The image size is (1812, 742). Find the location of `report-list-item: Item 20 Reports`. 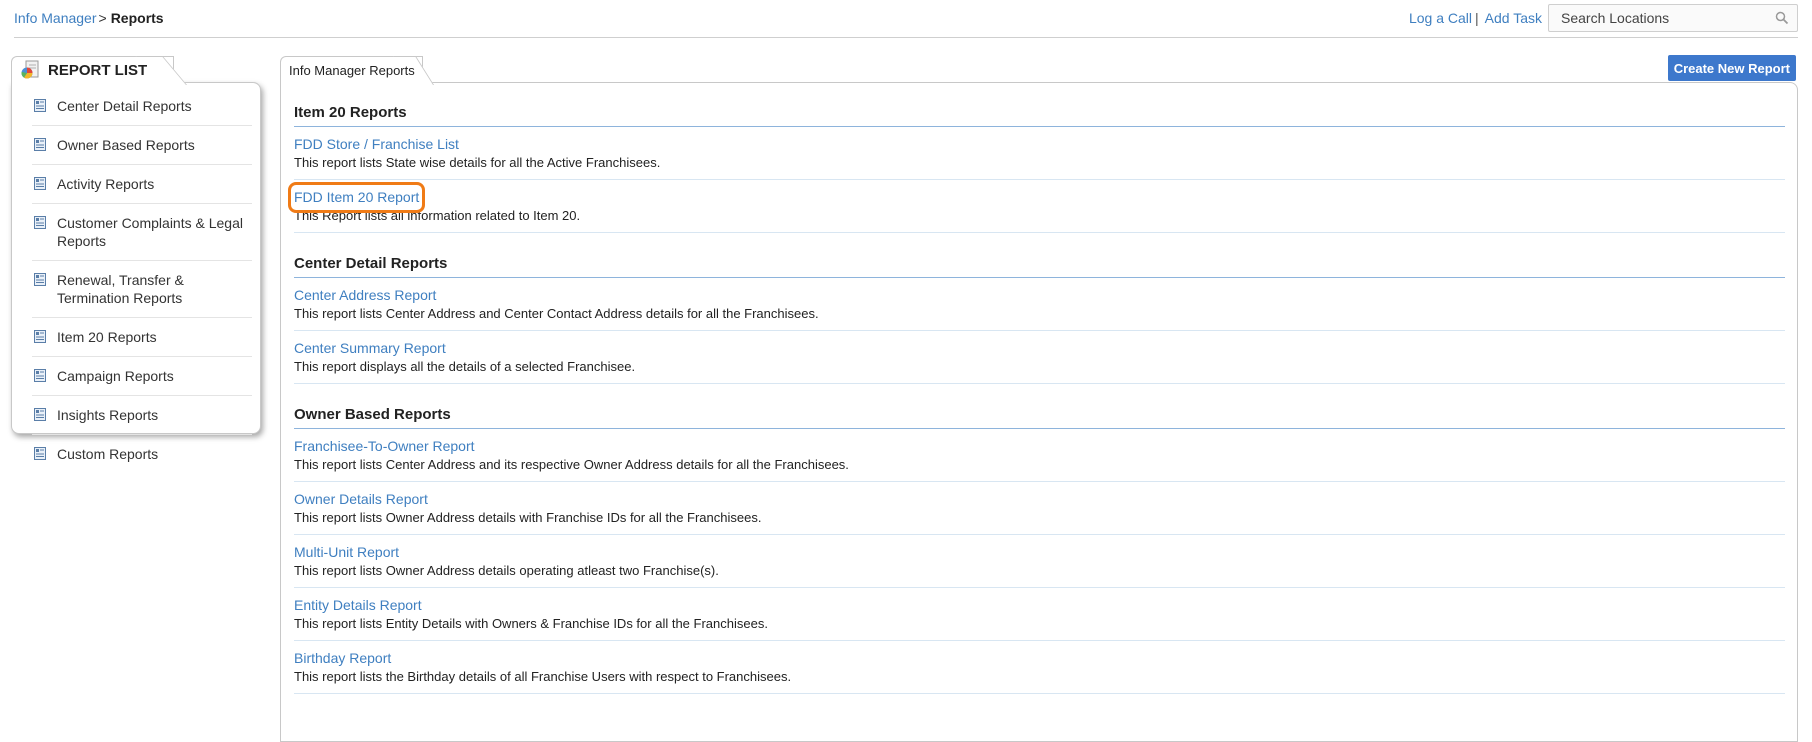

report-list-item: Item 20 Reports is located at coordinates (142, 337).